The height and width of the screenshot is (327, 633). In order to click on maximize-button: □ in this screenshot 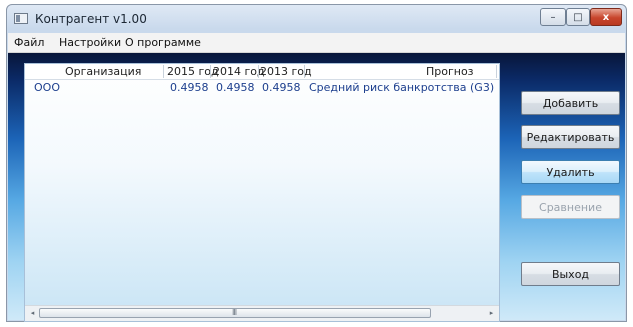, I will do `click(578, 17)`.